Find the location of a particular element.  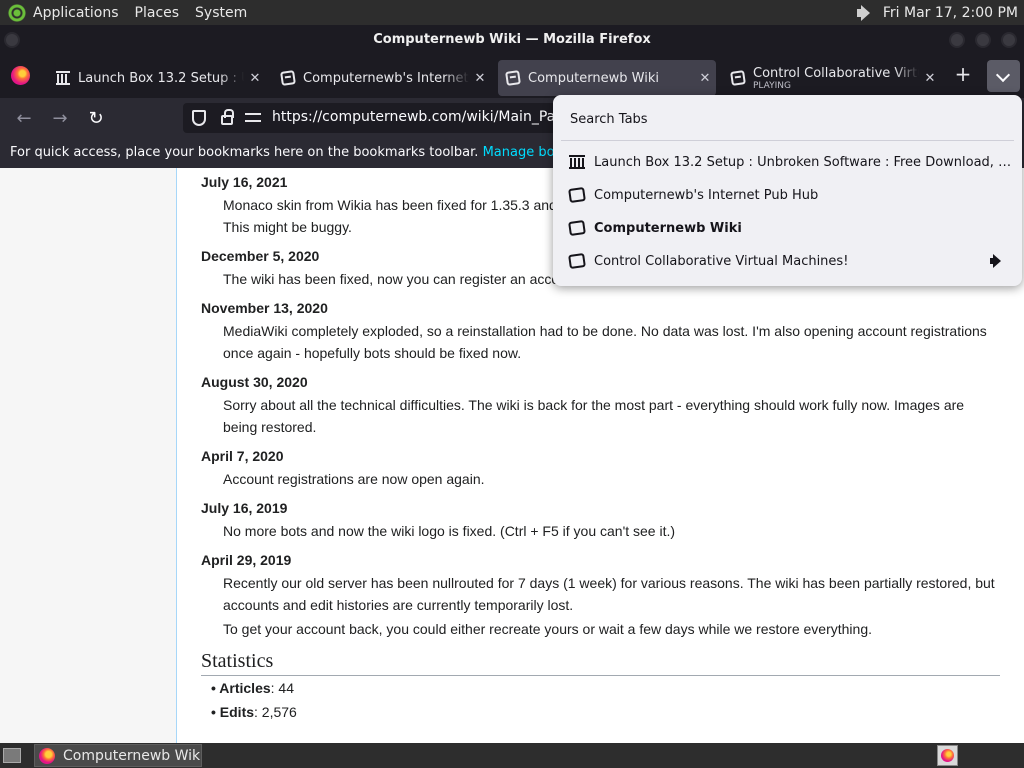

close-window-button is located at coordinates (1009, 40).